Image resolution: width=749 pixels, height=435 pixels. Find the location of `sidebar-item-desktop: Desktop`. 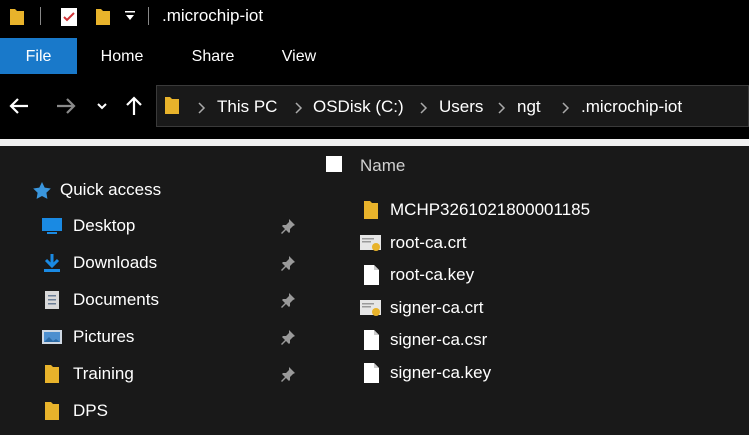

sidebar-item-desktop: Desktop is located at coordinates (152, 226).